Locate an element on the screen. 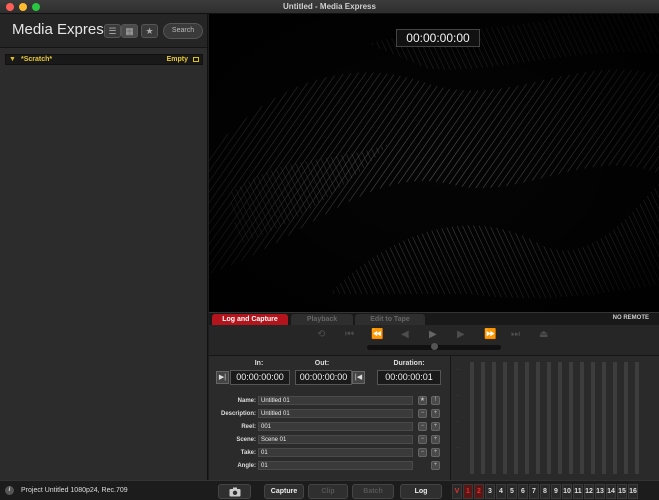 This screenshot has height=500, width=659. star-icon: ★ is located at coordinates (422, 400).